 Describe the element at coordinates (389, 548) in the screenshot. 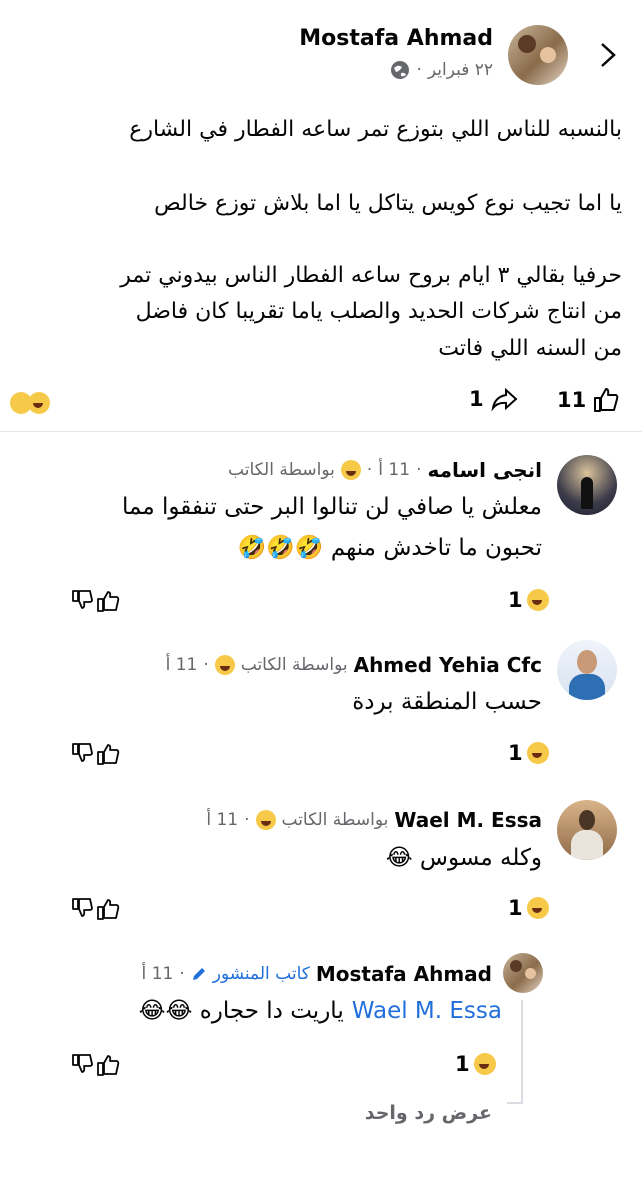

I see `comment-text: تحبون ما تاخدش منهم 🤣🤣🤣` at that location.